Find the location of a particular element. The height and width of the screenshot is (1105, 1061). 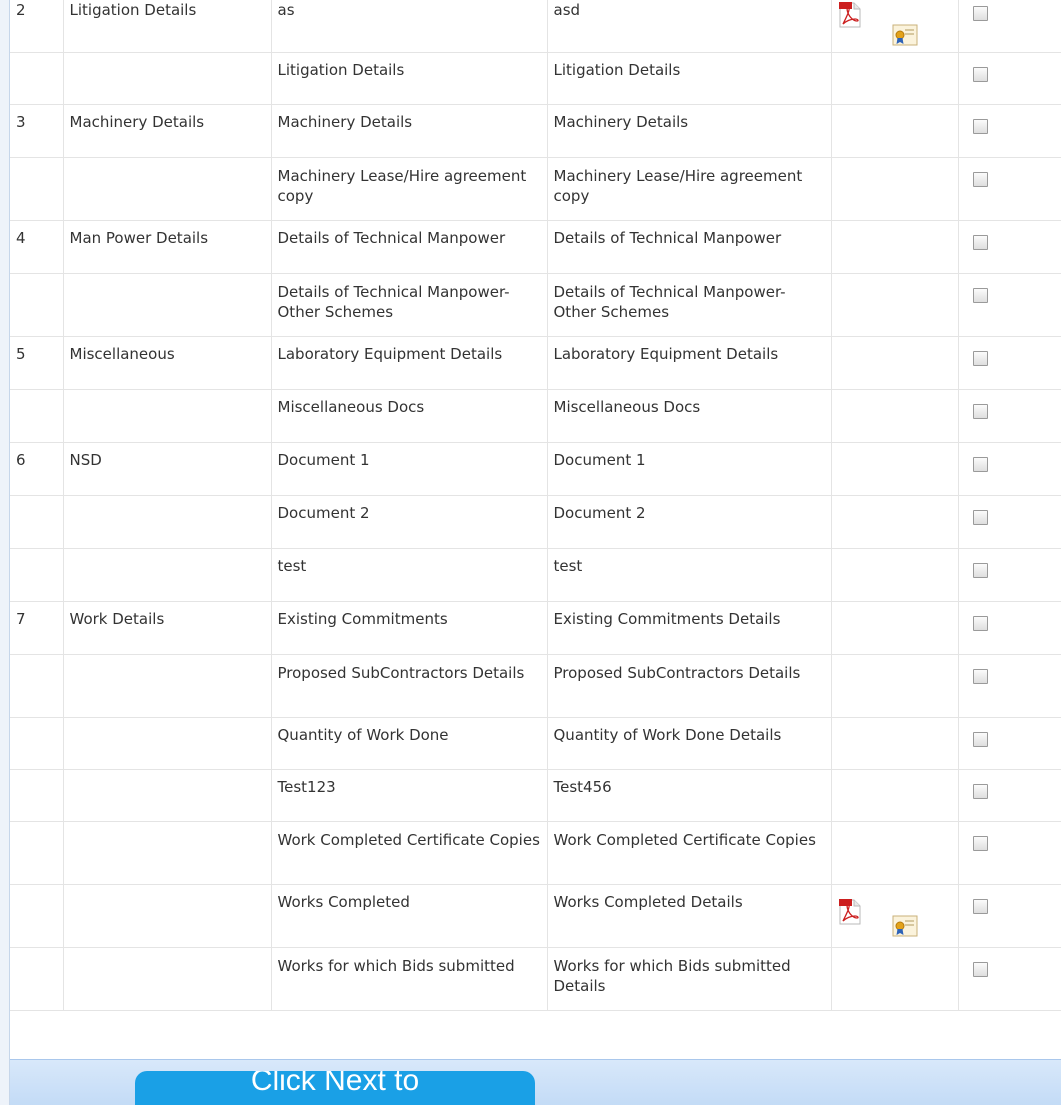

category-cell is located at coordinates (167, 686).